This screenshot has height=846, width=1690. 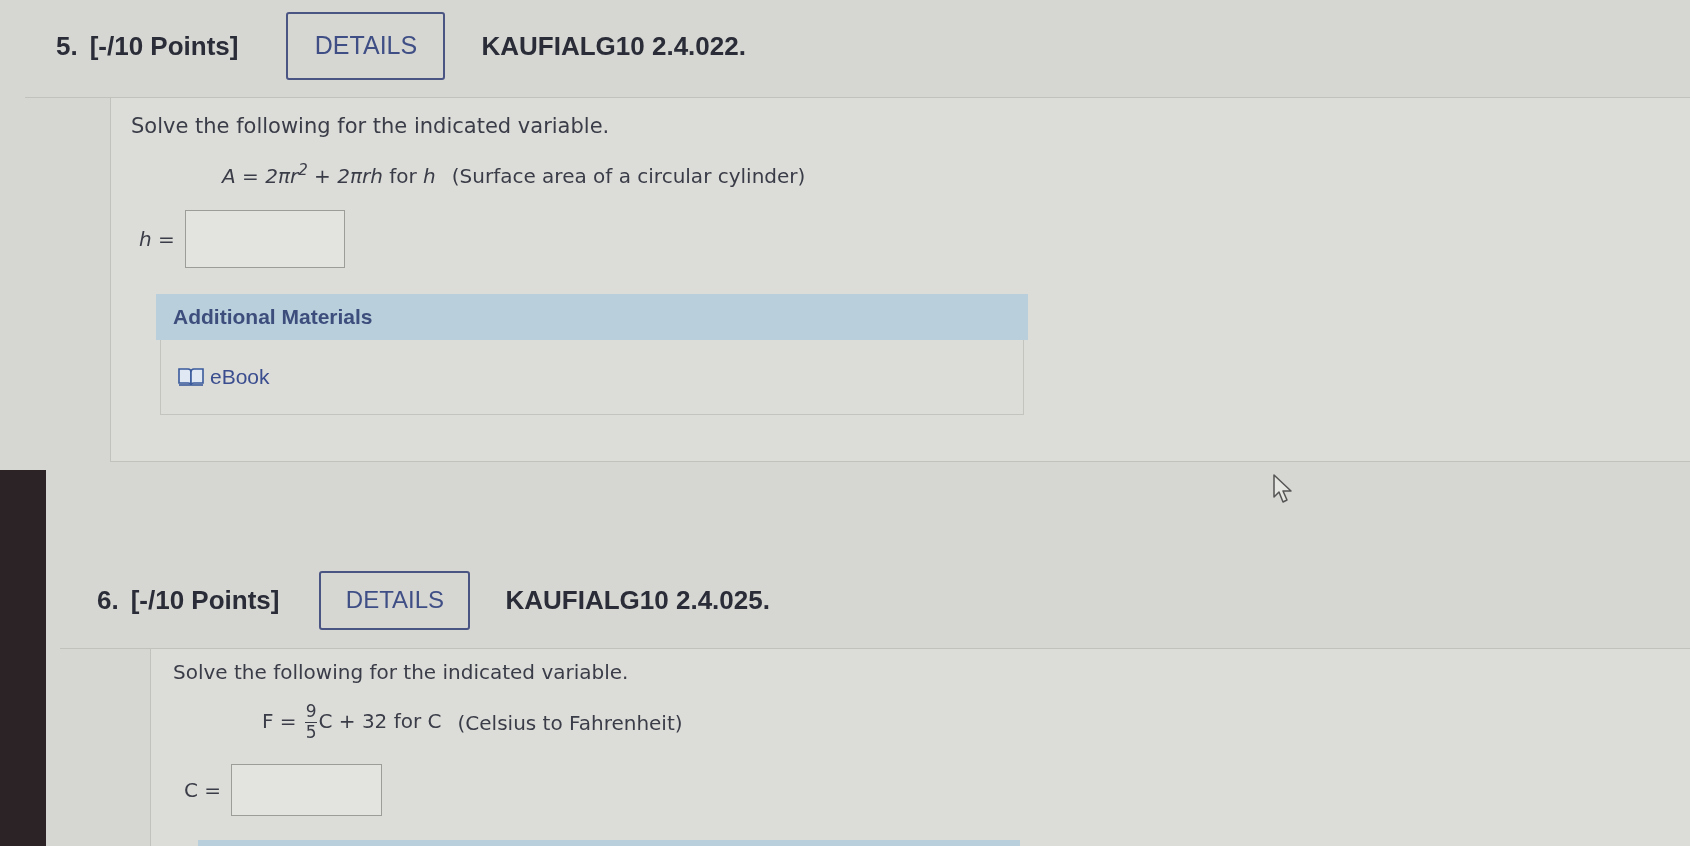 What do you see at coordinates (273, 316) in the screenshot?
I see `materials-title: Additional Materials` at bounding box center [273, 316].